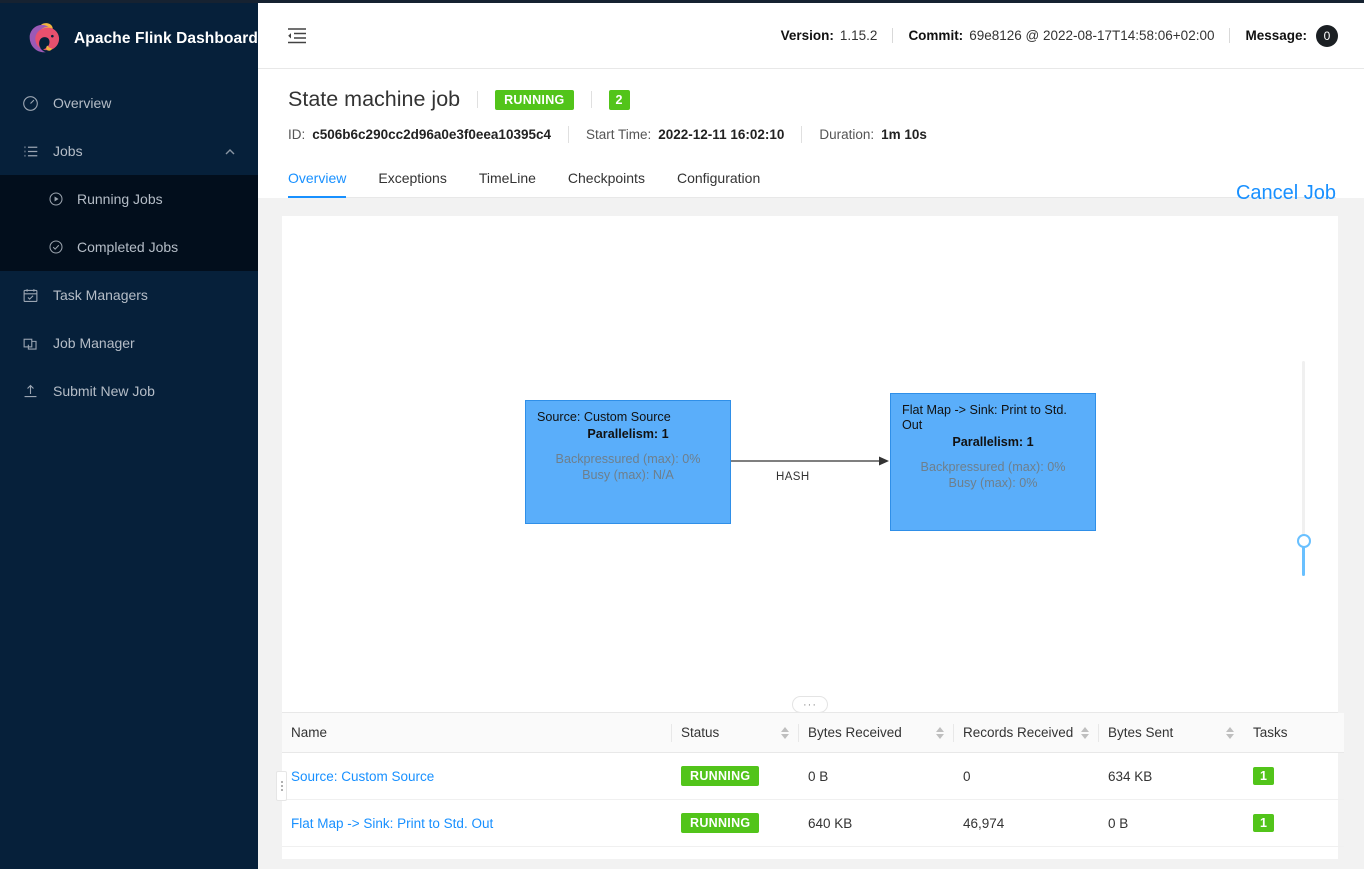 This screenshot has width=1364, height=869. I want to click on status-badge: RUNNING, so click(720, 776).